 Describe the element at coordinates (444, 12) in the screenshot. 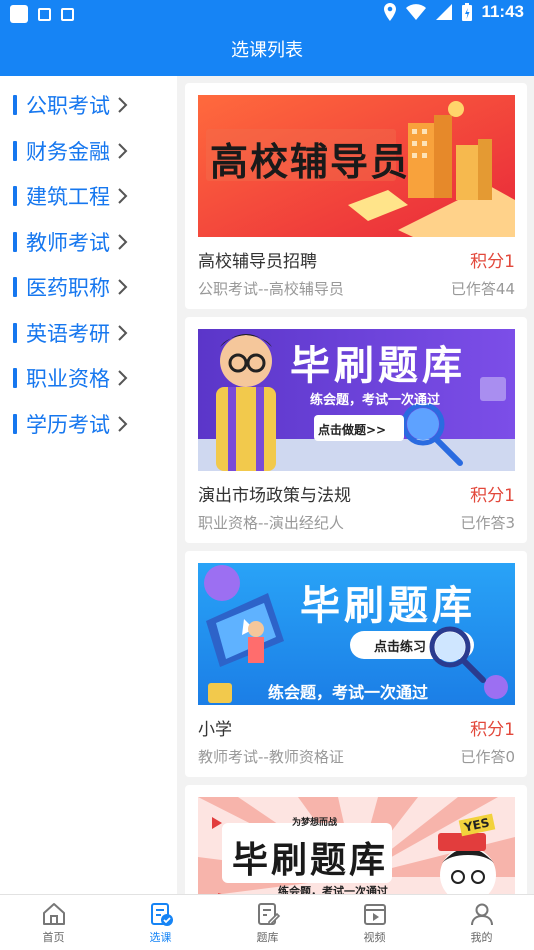

I see `signal-icon` at that location.